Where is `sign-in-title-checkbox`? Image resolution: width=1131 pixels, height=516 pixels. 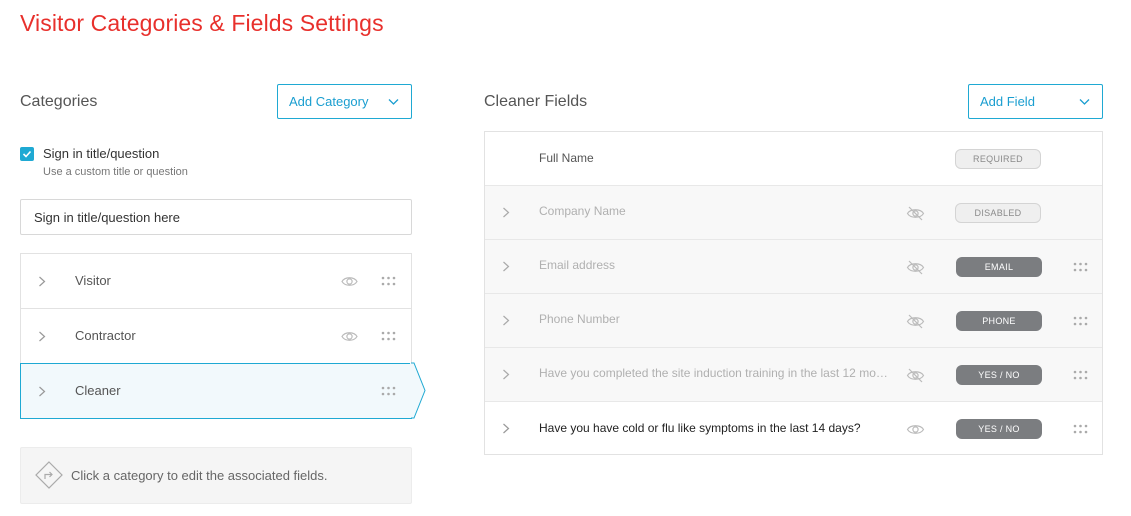
sign-in-title-checkbox is located at coordinates (27, 154).